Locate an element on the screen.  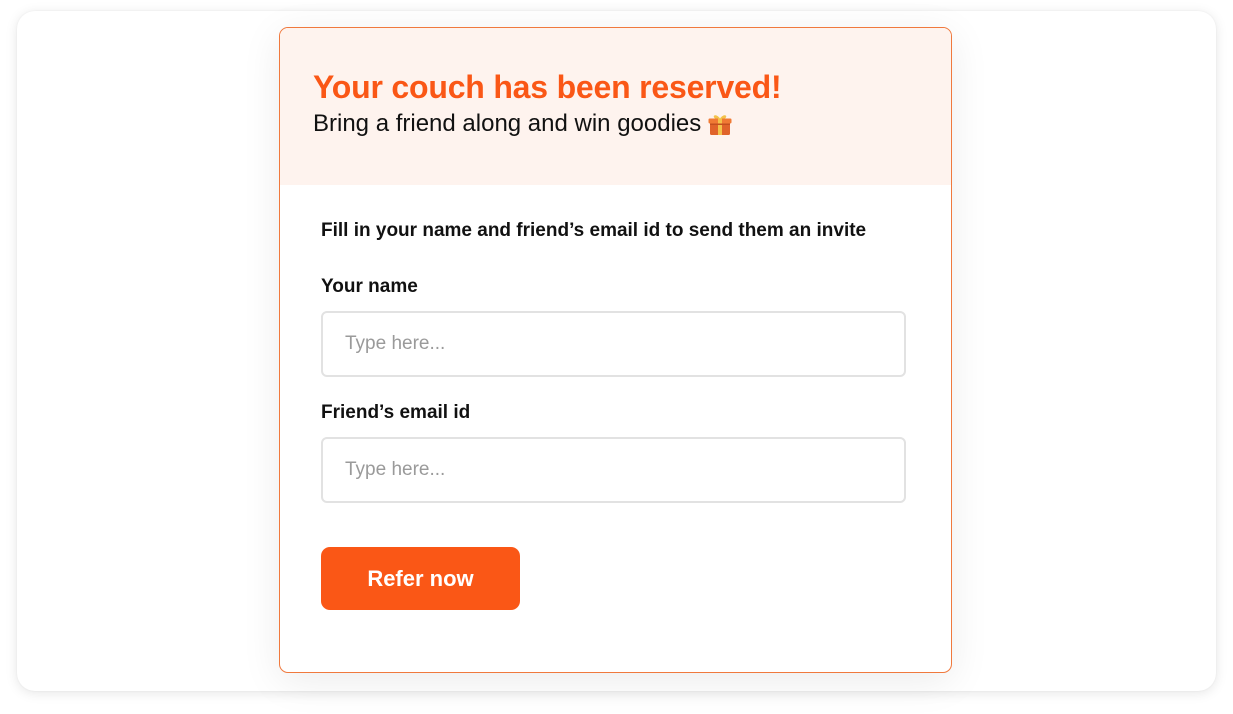
page-subtitle: Bring a friend along and win goodies is located at coordinates (632, 124).